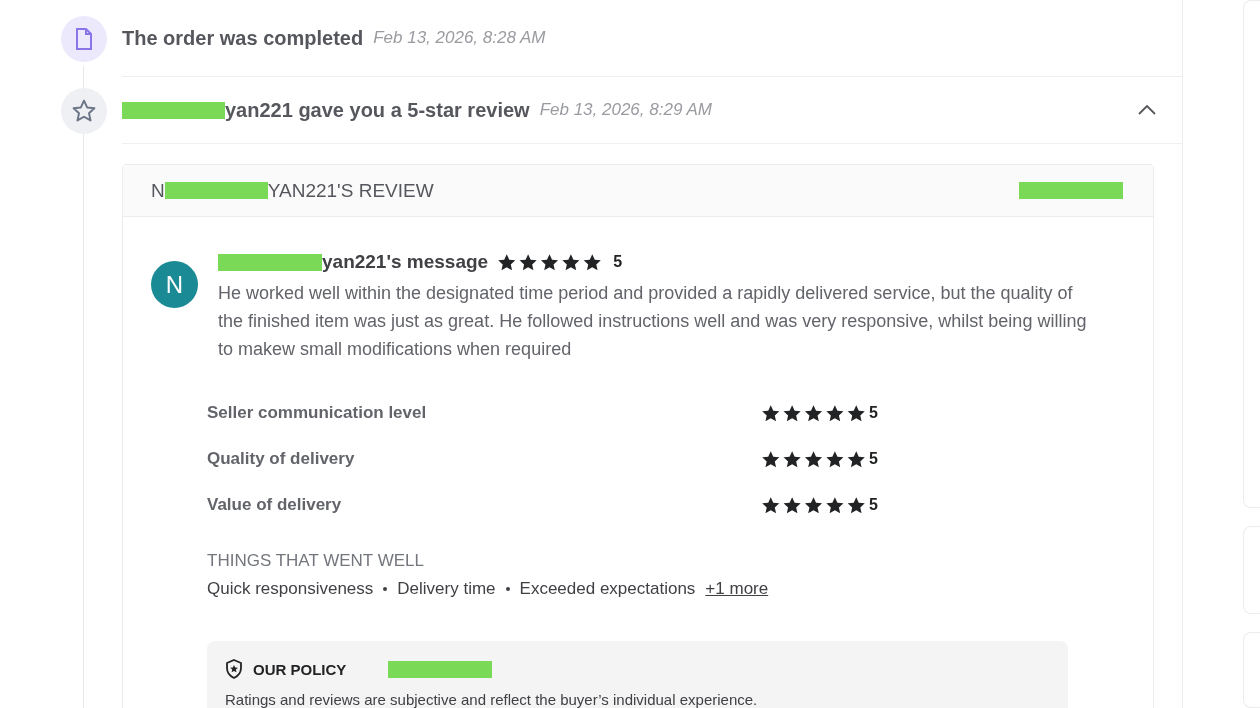 The image size is (1260, 708). Describe the element at coordinates (1147, 110) in the screenshot. I see `chevron-up-icon` at that location.